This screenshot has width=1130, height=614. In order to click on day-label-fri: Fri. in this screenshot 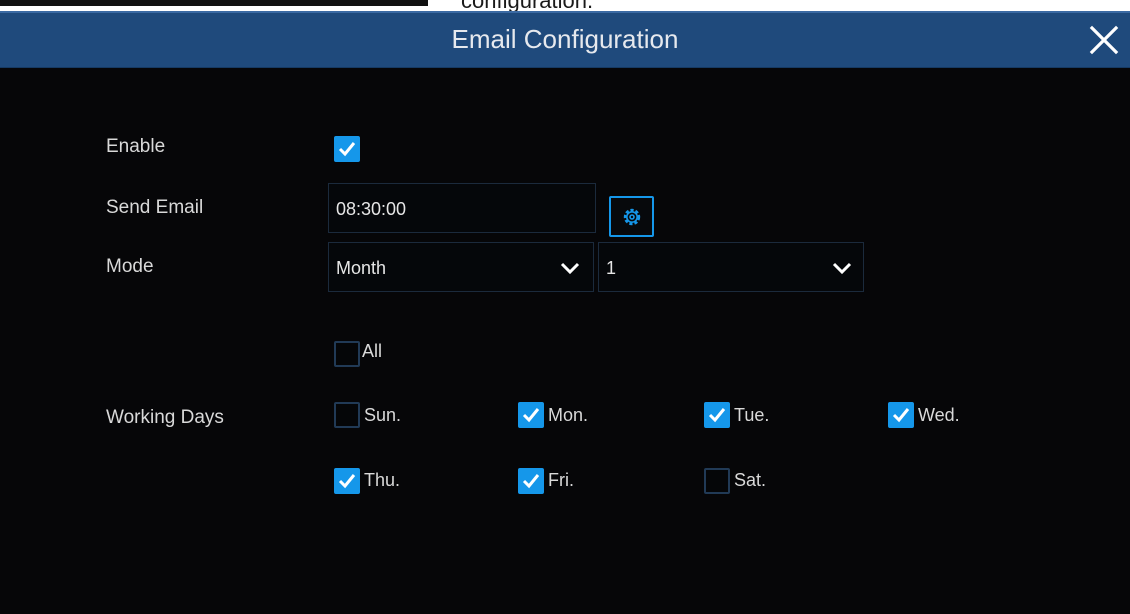, I will do `click(561, 480)`.